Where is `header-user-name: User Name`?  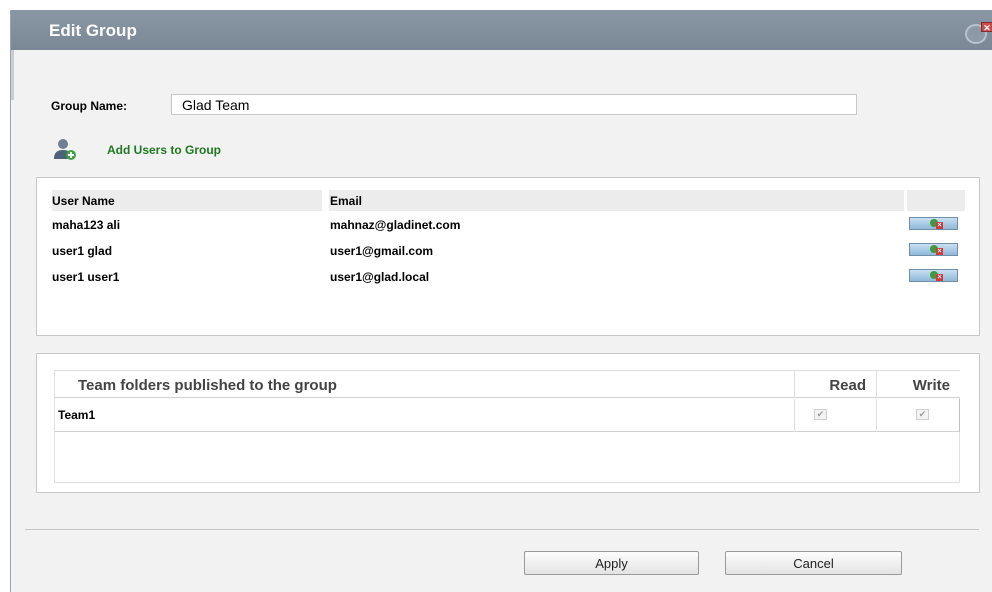 header-user-name: User Name is located at coordinates (187, 200).